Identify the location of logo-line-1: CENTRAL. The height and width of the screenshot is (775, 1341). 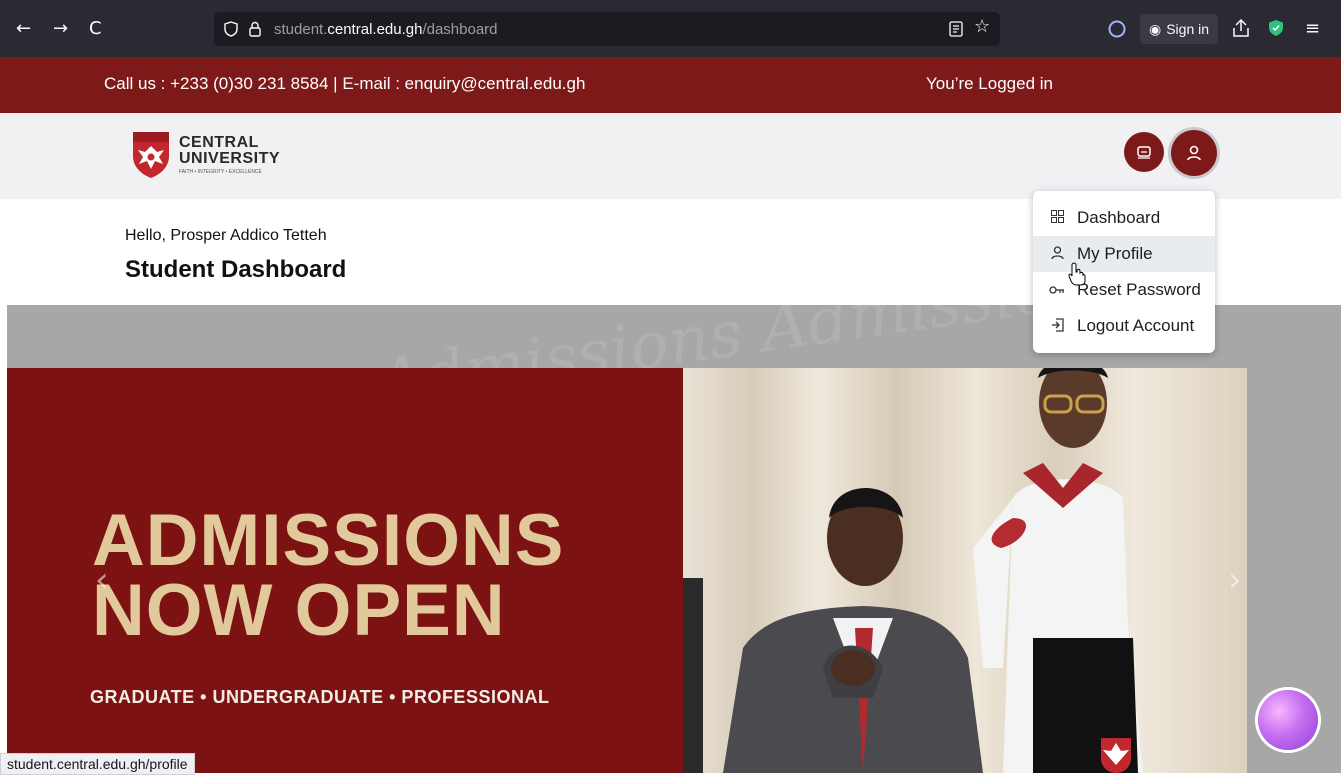
(219, 142).